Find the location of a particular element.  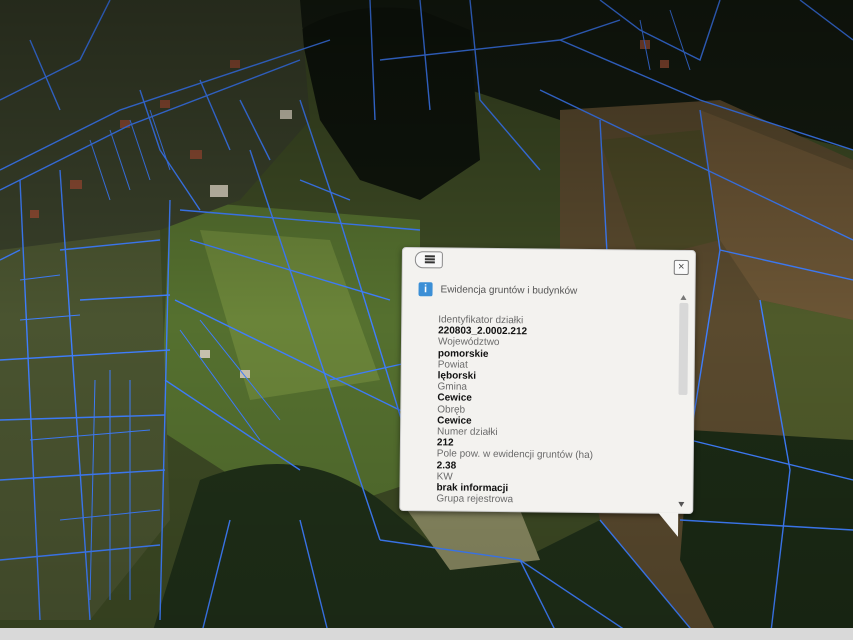

scroll-up-icon is located at coordinates (683, 297).